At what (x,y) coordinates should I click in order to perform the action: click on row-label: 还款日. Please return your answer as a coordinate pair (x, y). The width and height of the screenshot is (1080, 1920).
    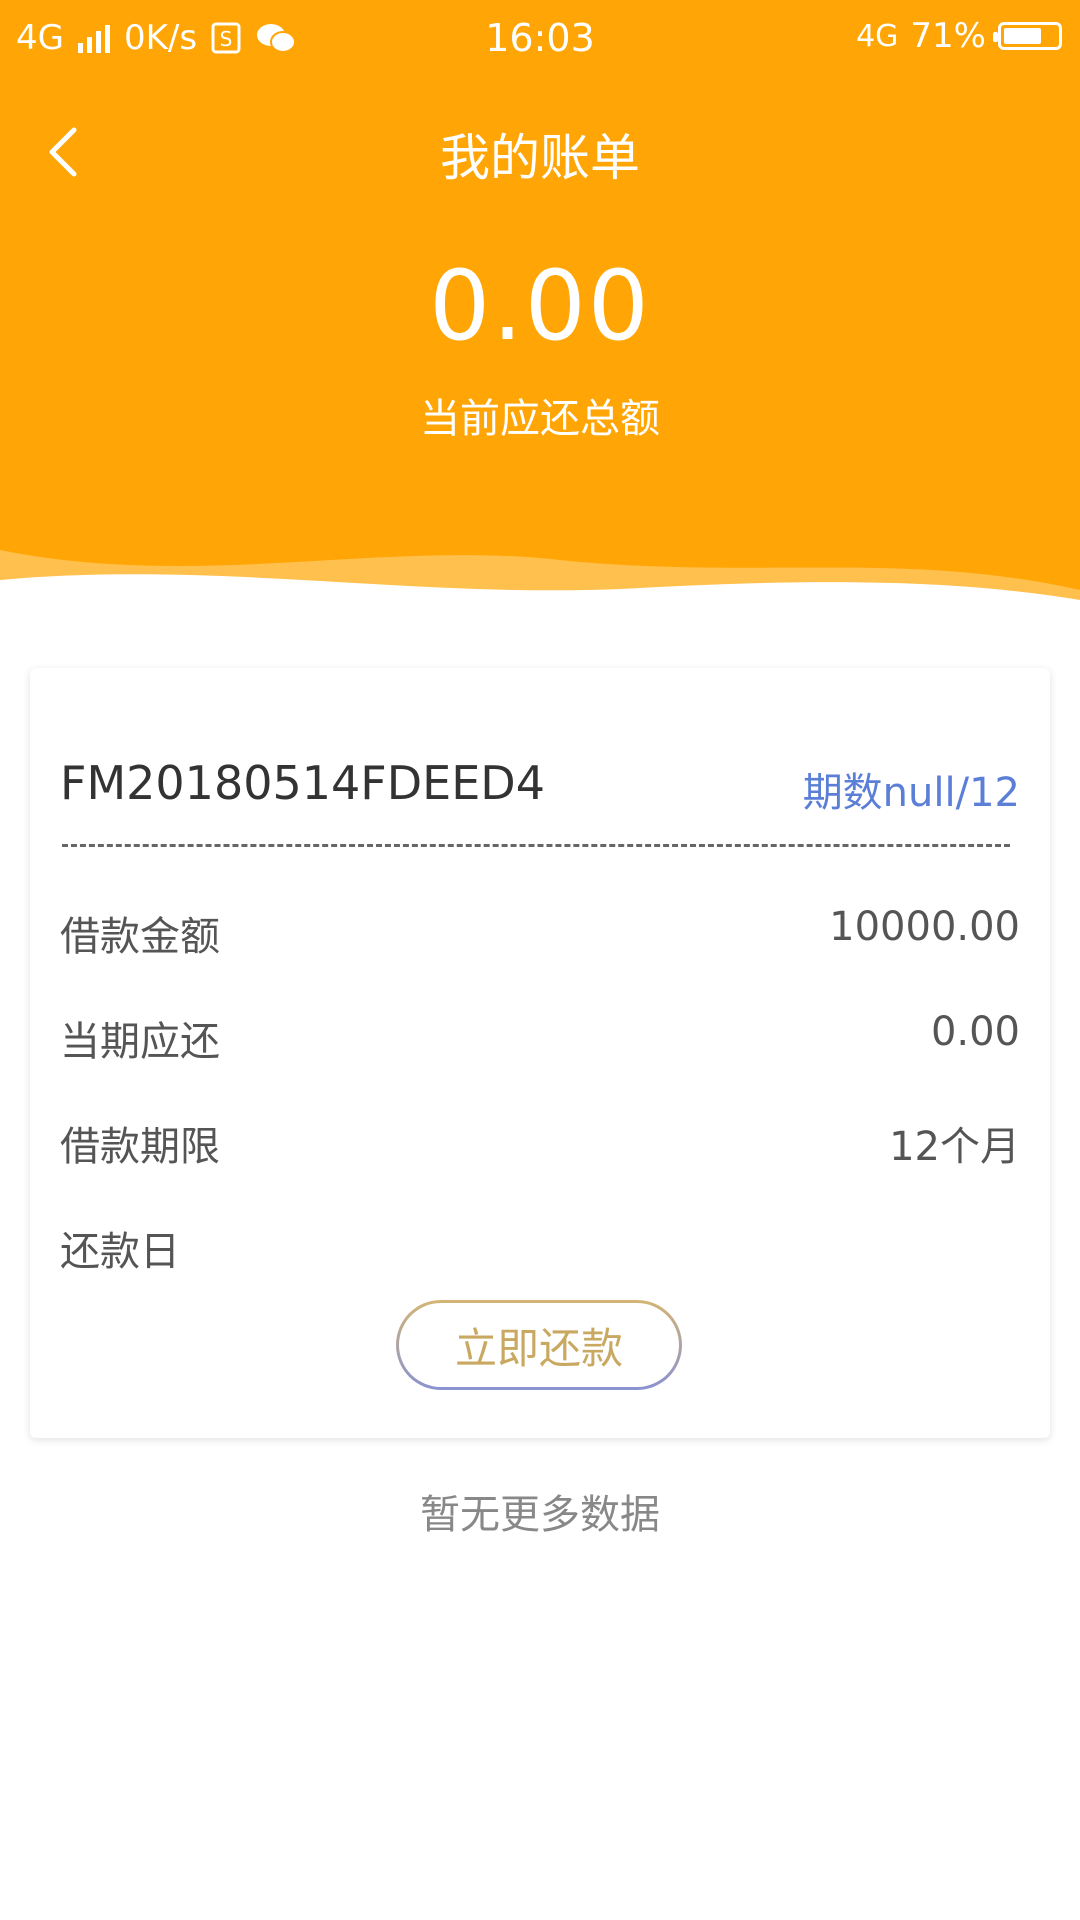
    Looking at the image, I should click on (120, 1252).